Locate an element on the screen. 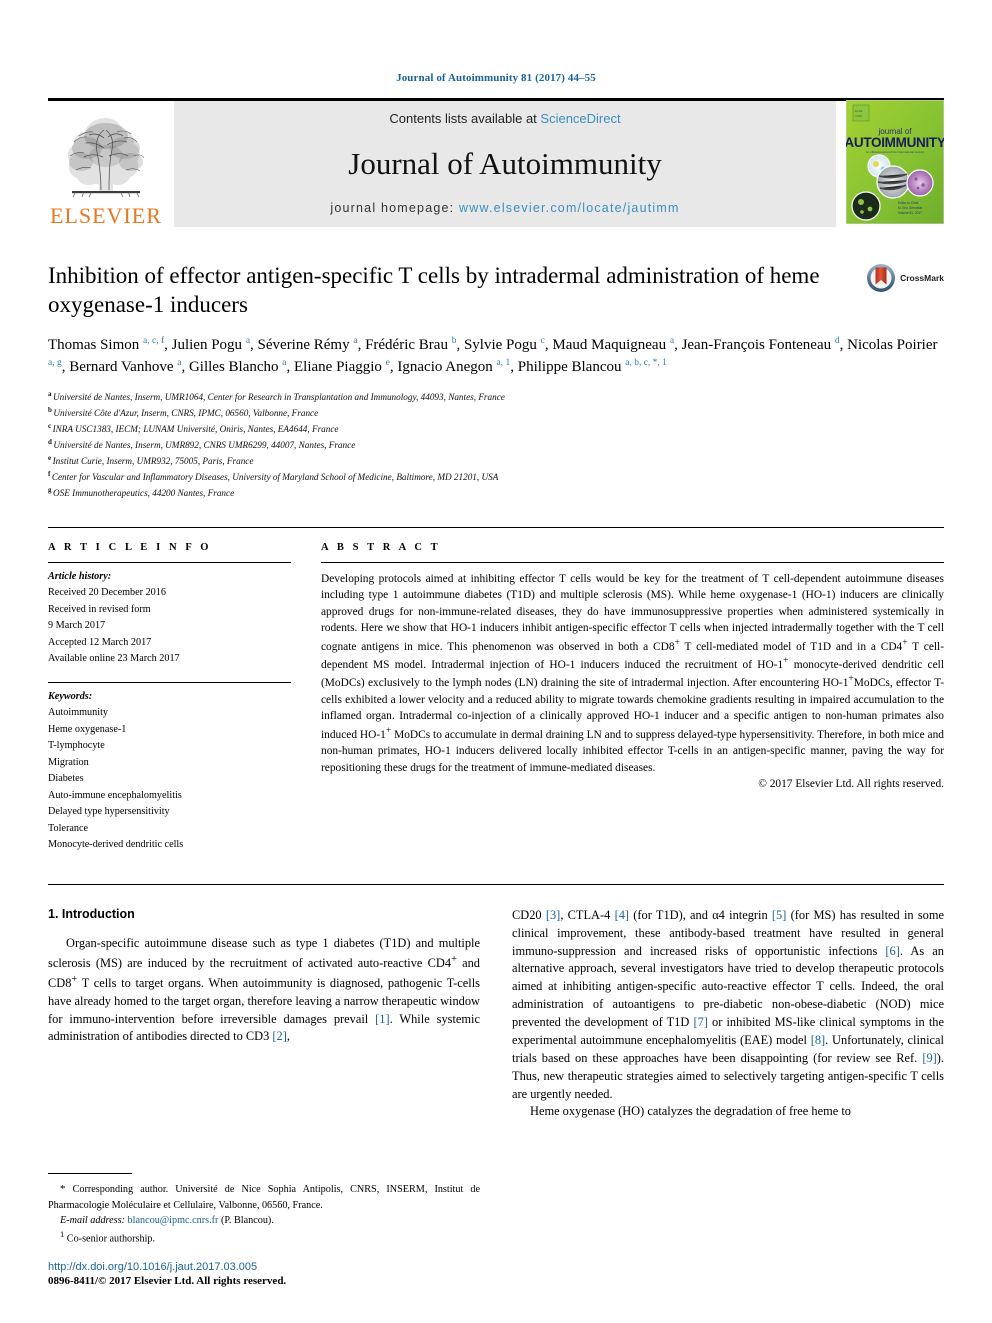 The image size is (992, 1323). cosenior-note: 1 Co-senior authorship. is located at coordinates (108, 1237).